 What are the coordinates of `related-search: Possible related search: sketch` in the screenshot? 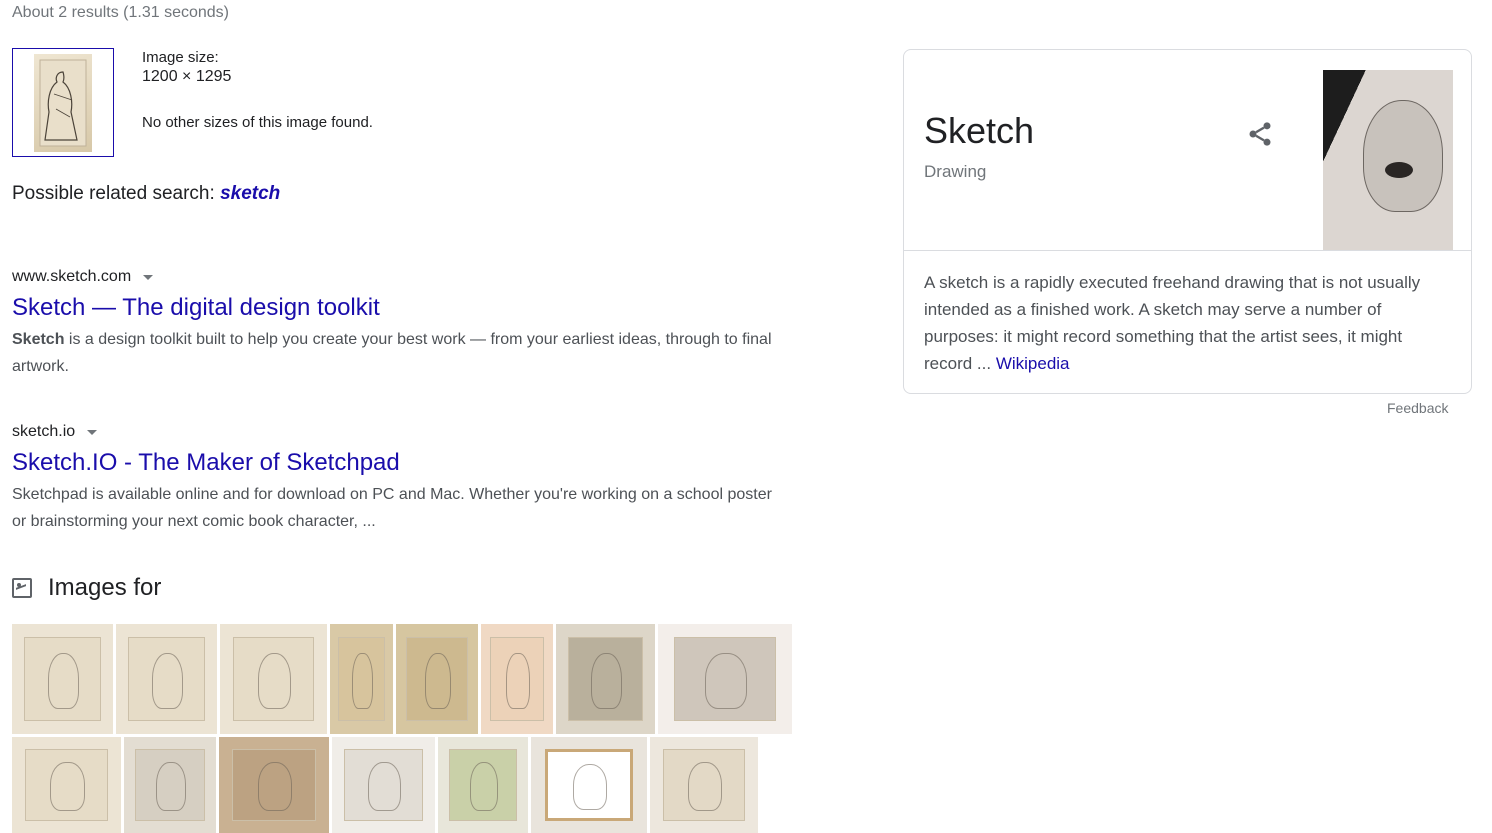 It's located at (146, 194).